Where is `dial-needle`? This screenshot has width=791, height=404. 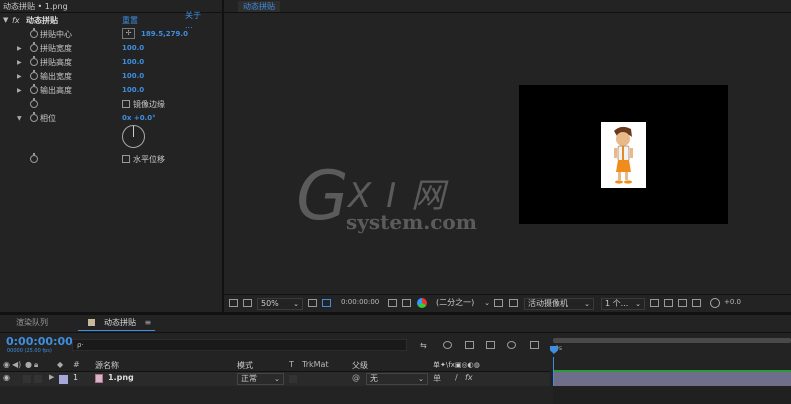 dial-needle is located at coordinates (133, 131).